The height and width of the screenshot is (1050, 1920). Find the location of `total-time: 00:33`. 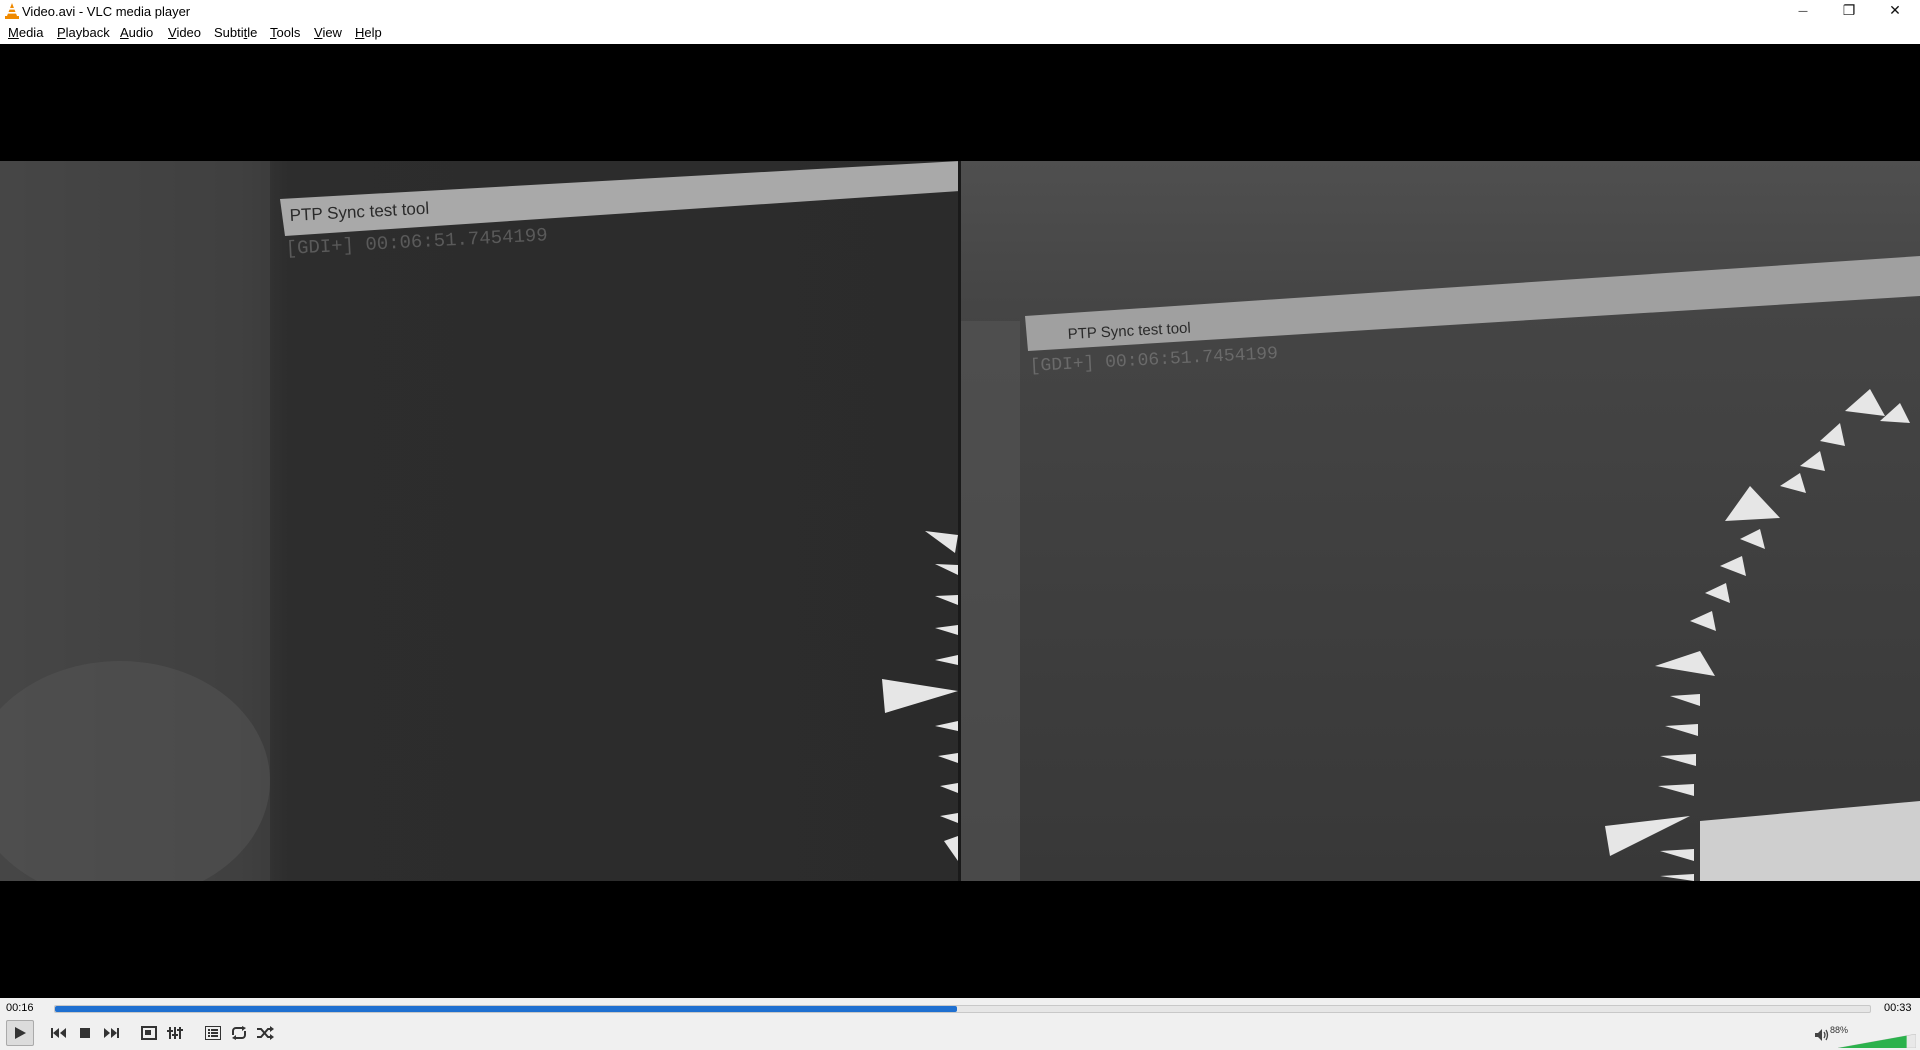

total-time: 00:33 is located at coordinates (1898, 1008).